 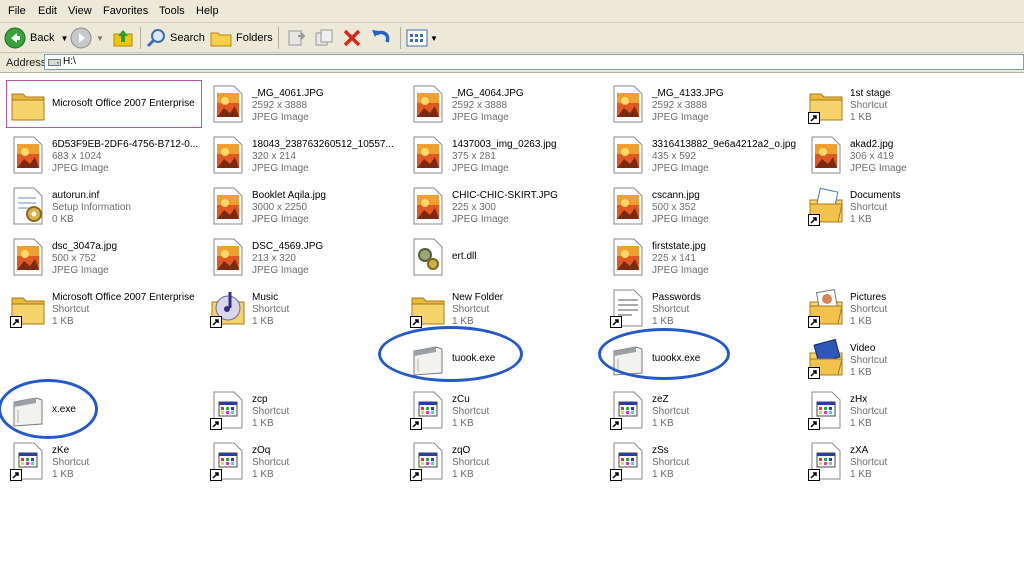 What do you see at coordinates (47, 11) in the screenshot?
I see `menu-edit: Edit` at bounding box center [47, 11].